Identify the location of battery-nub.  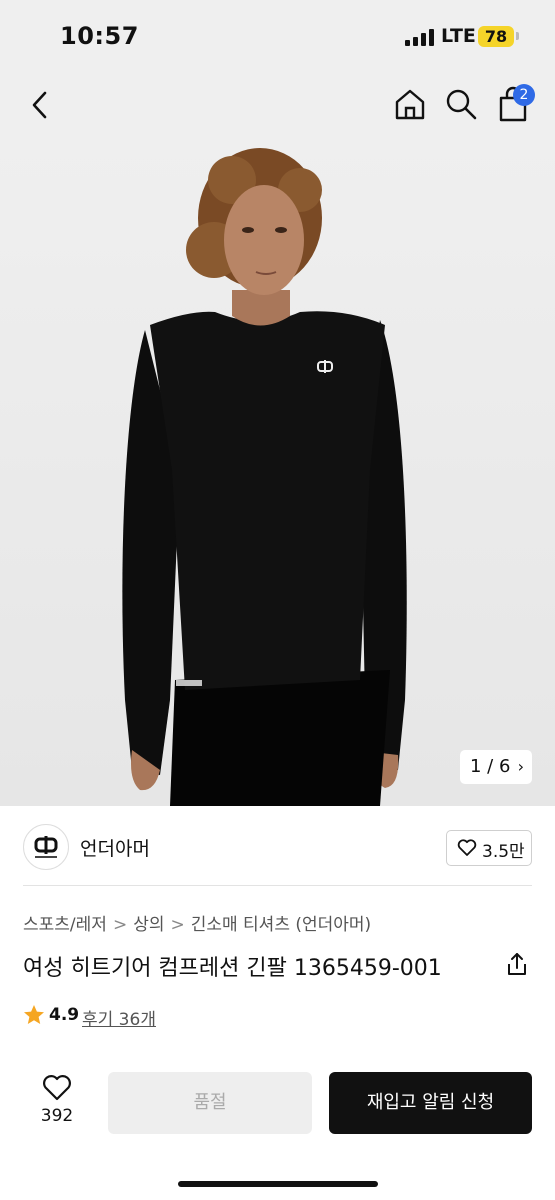
(517, 36).